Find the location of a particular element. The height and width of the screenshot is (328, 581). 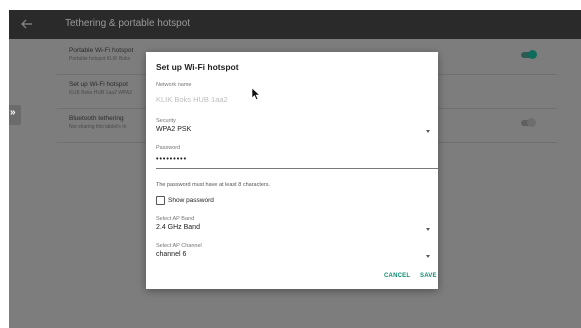

cancel-button: CANCEL is located at coordinates (397, 276).